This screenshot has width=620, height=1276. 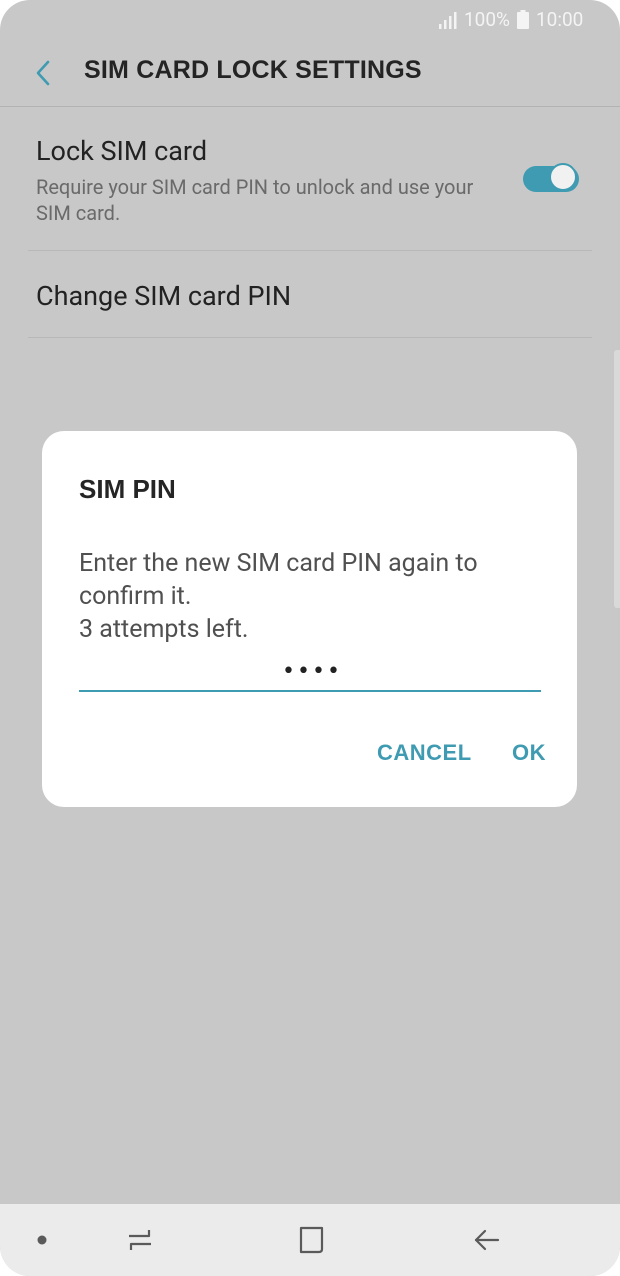 What do you see at coordinates (424, 753) in the screenshot?
I see `cancel-button: CANCEL` at bounding box center [424, 753].